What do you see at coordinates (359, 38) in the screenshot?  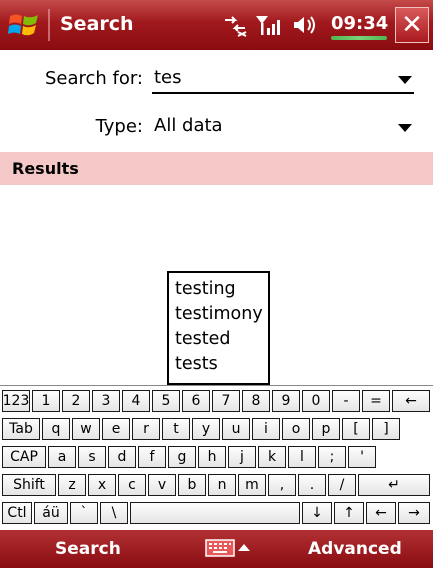 I see `battery-indicator` at bounding box center [359, 38].